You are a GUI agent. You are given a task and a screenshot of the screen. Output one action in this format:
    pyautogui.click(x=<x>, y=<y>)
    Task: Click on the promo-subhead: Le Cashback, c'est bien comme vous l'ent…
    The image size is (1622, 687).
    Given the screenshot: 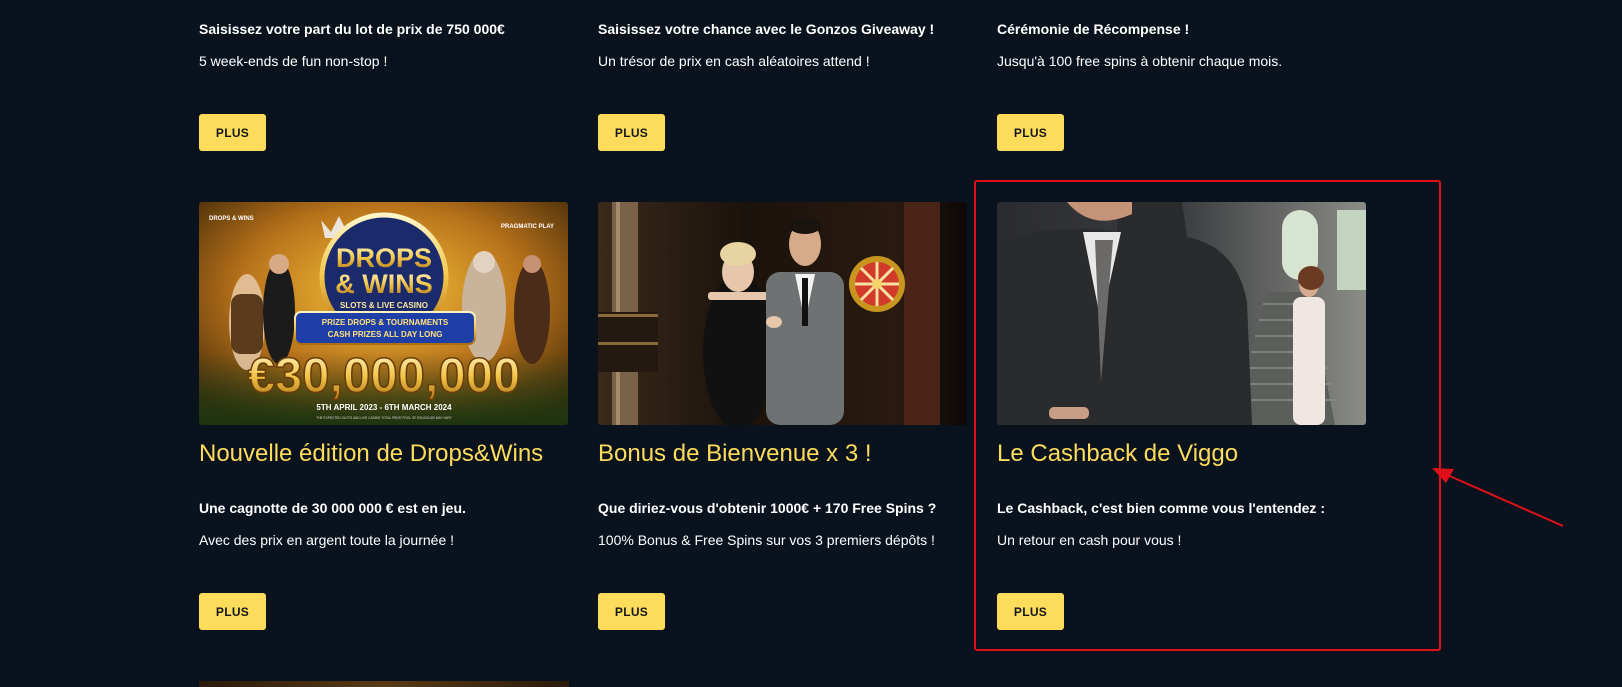 What is the action you would take?
    pyautogui.click(x=1161, y=508)
    